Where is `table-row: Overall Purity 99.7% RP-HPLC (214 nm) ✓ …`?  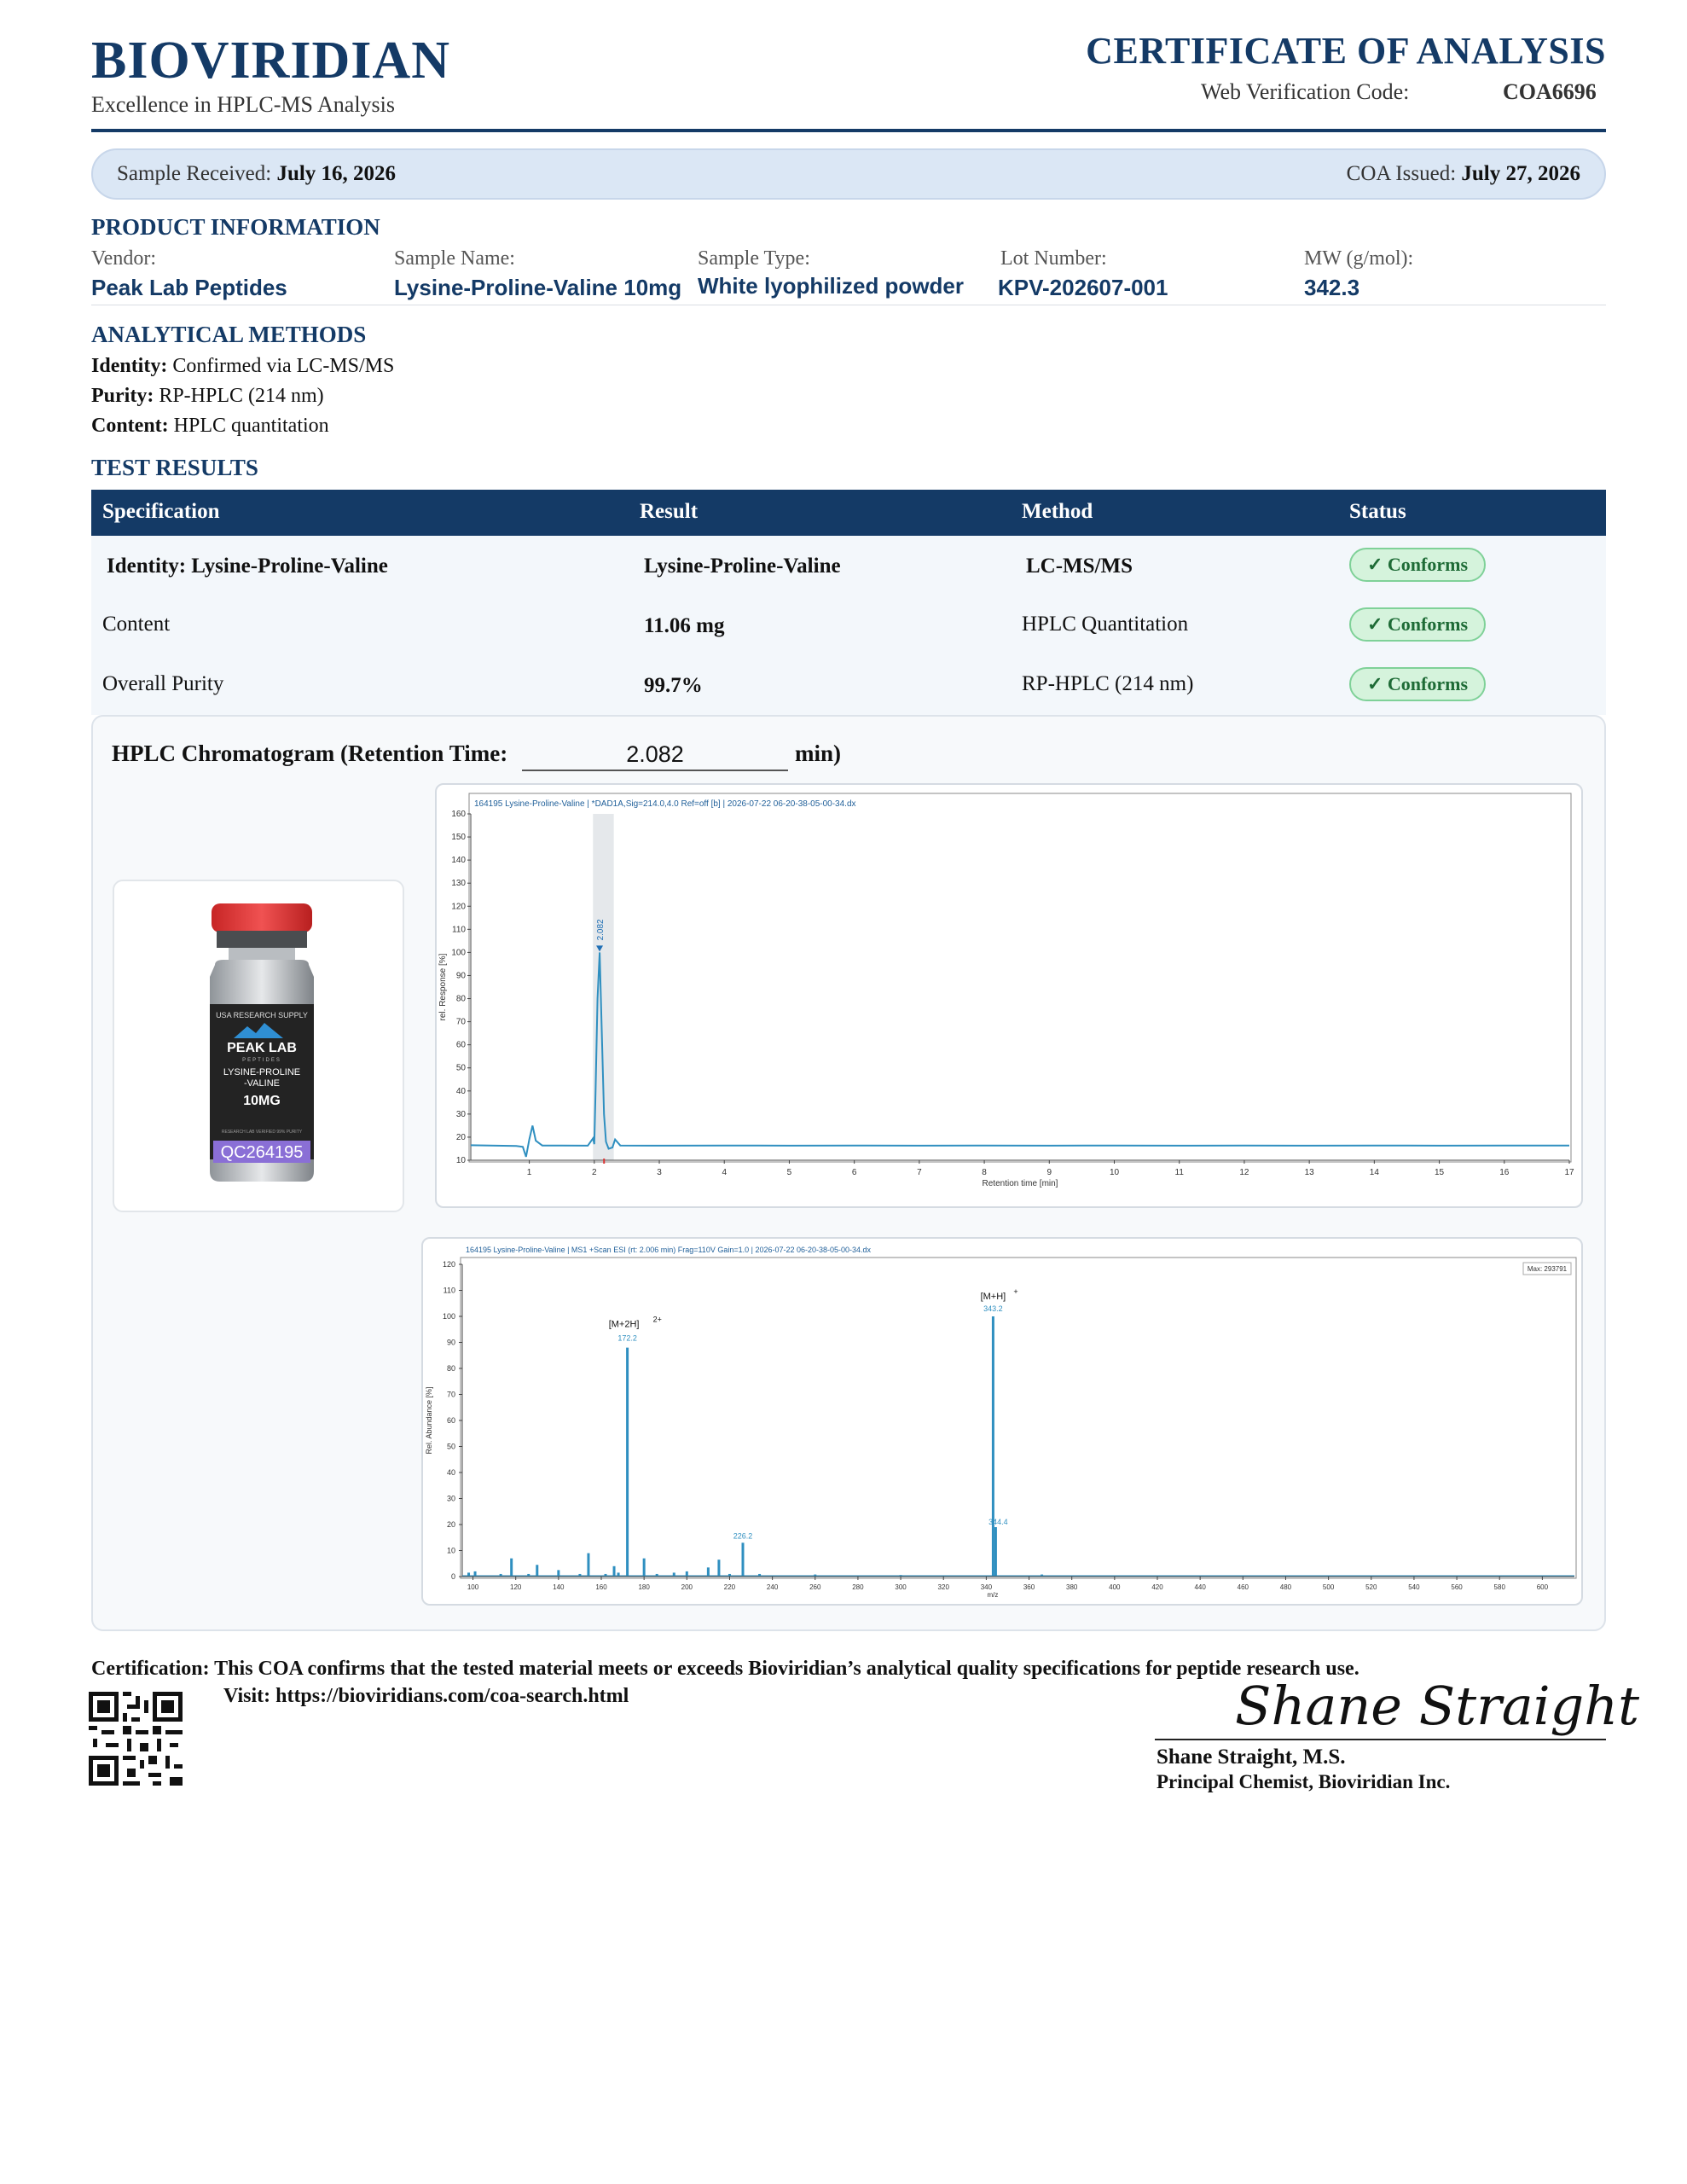
table-row: Overall Purity 99.7% RP-HPLC (214 nm) ✓ … is located at coordinates (848, 685).